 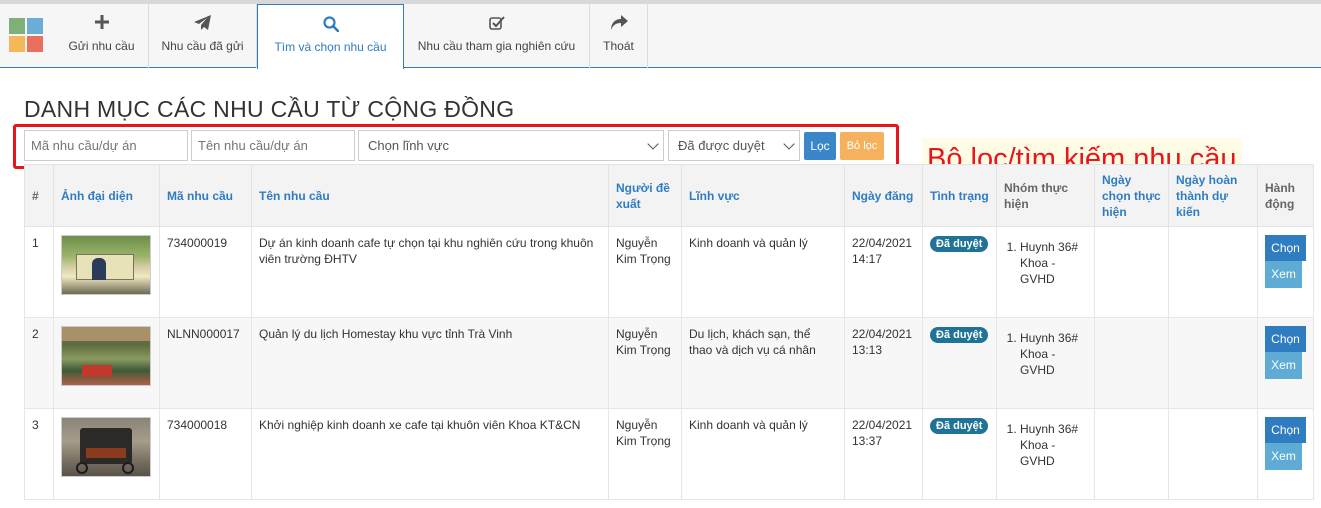 What do you see at coordinates (273, 145) in the screenshot?
I see `name-search-input` at bounding box center [273, 145].